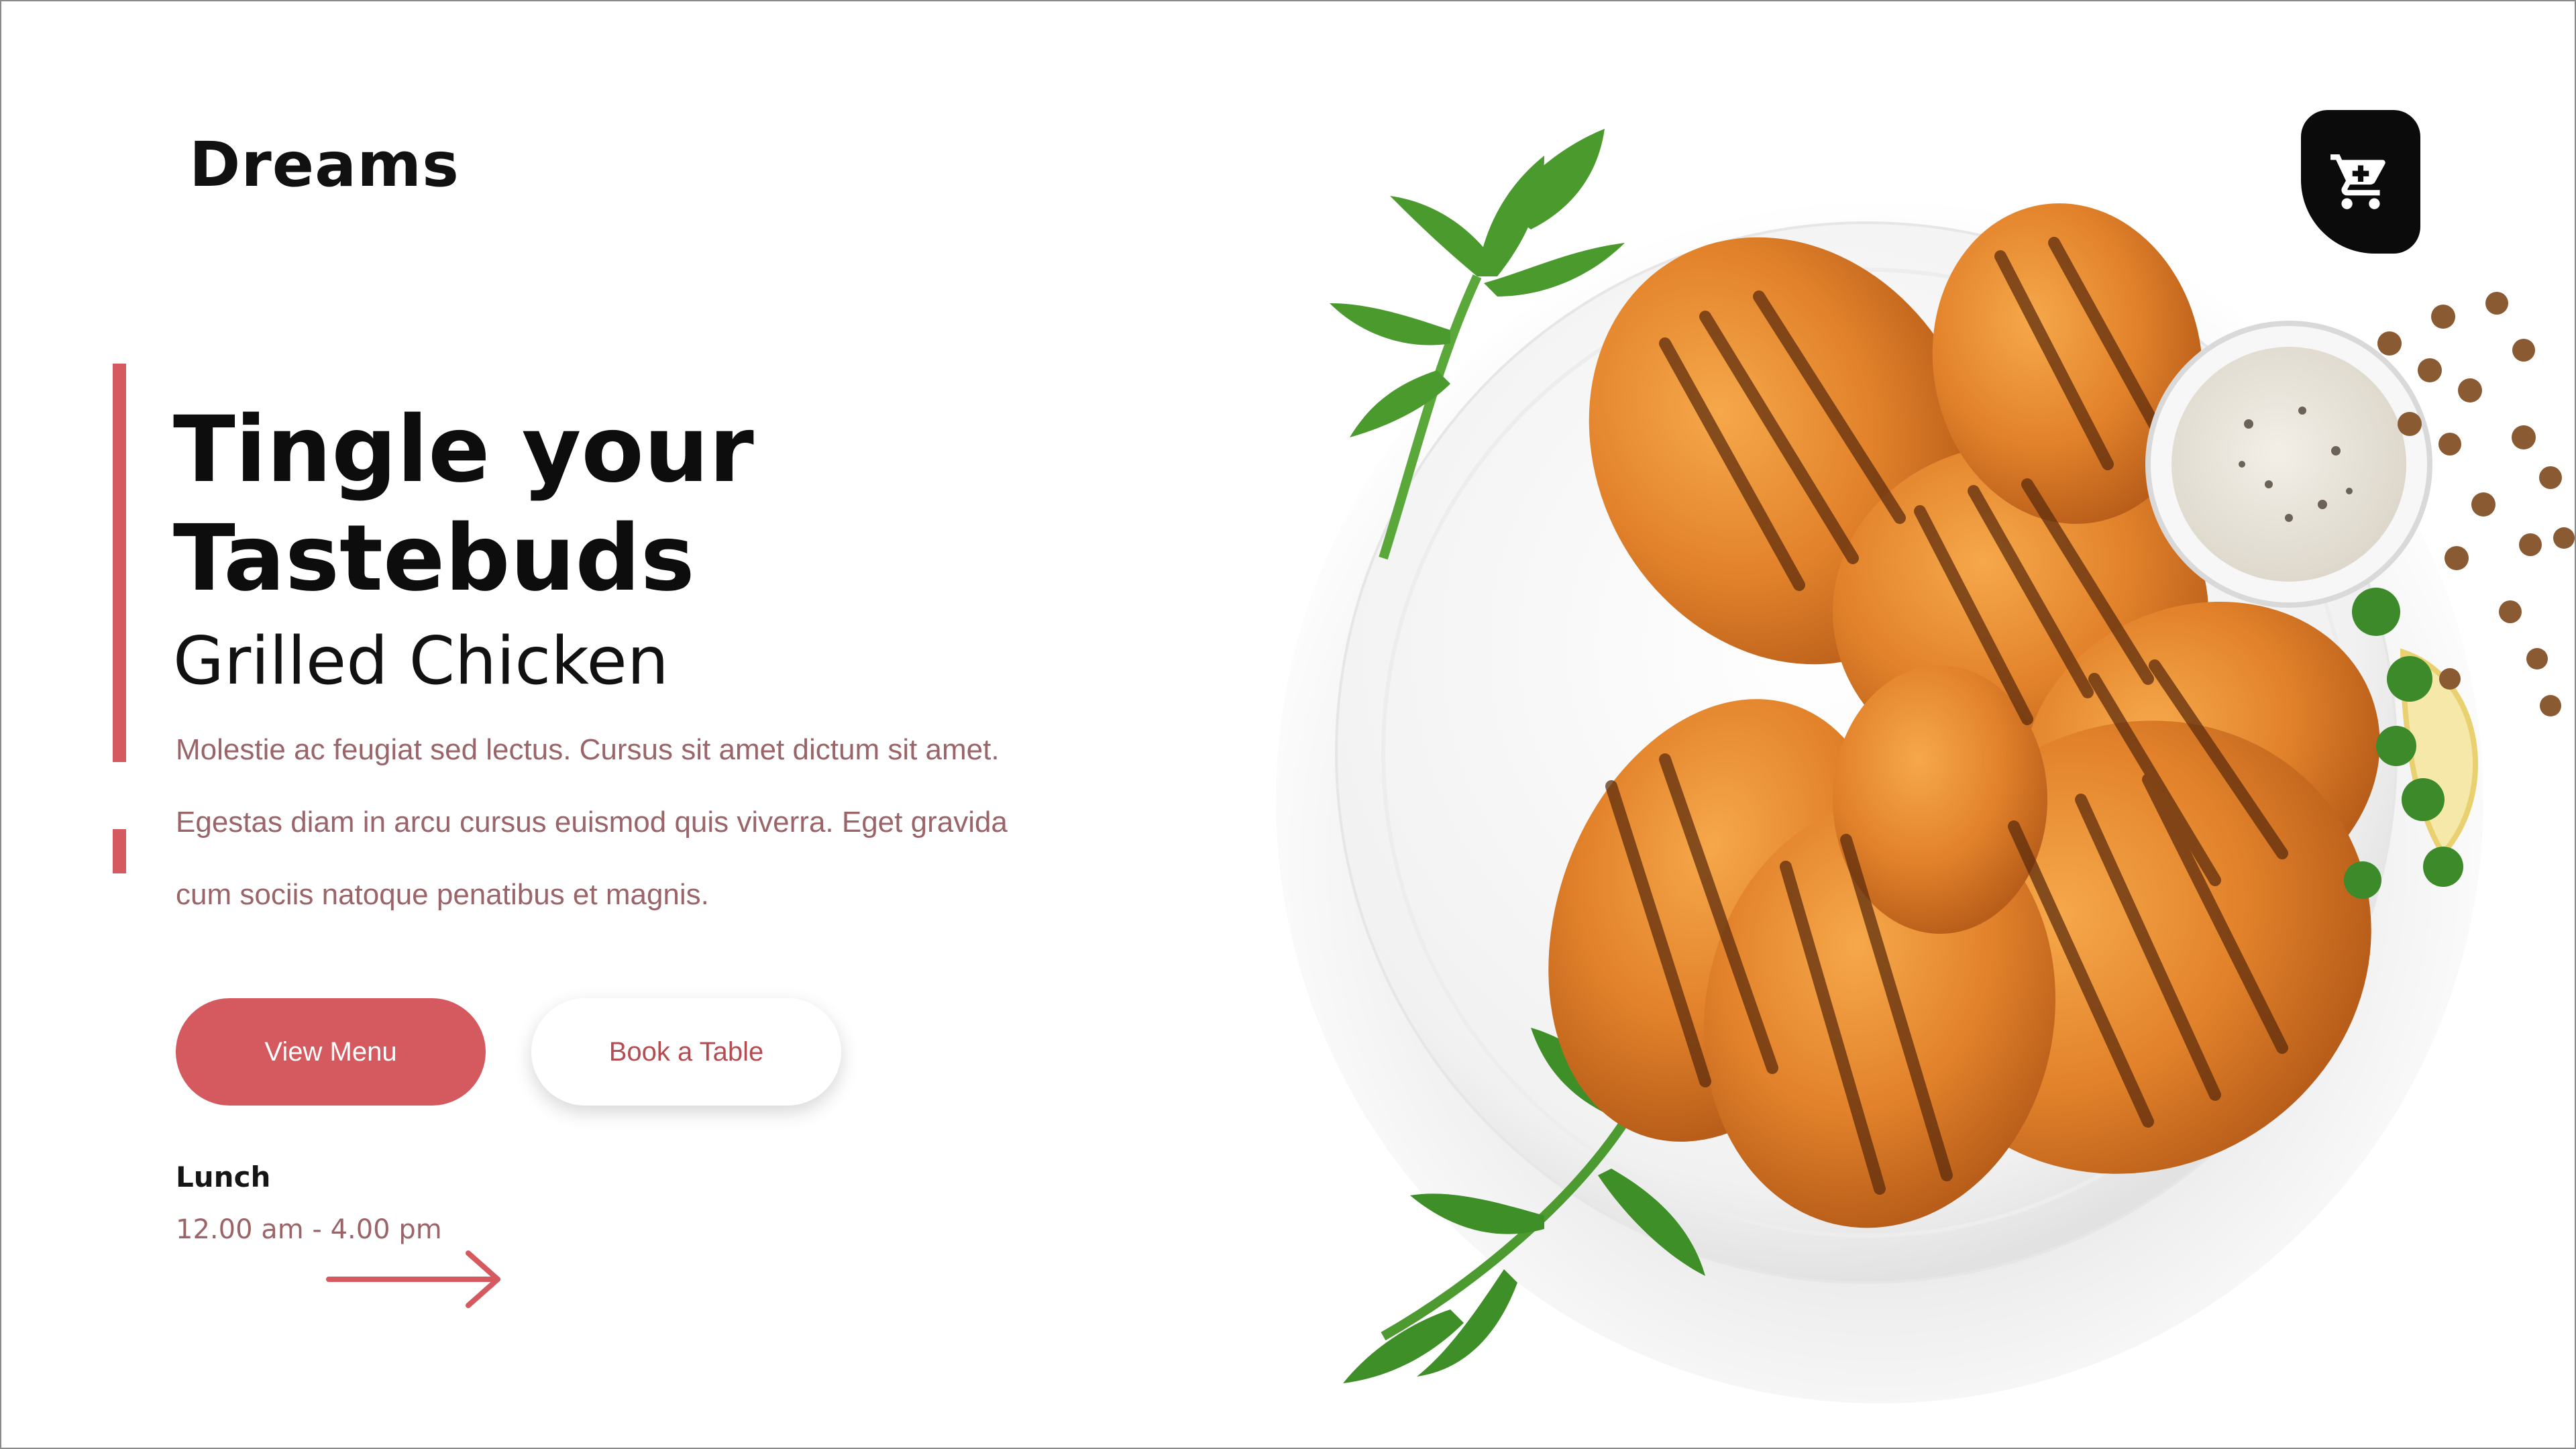 The height and width of the screenshot is (1449, 2576). Describe the element at coordinates (223, 1177) in the screenshot. I see `hours-label: Lunch` at that location.